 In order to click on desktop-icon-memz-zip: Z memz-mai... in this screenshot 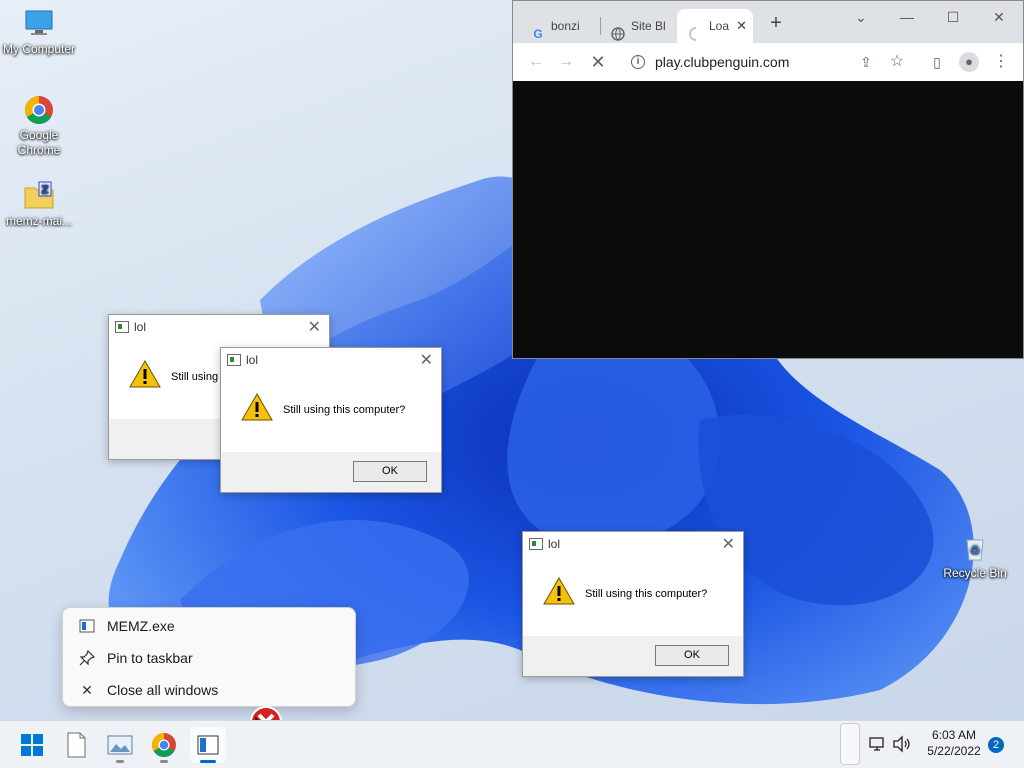, I will do `click(39, 204)`.